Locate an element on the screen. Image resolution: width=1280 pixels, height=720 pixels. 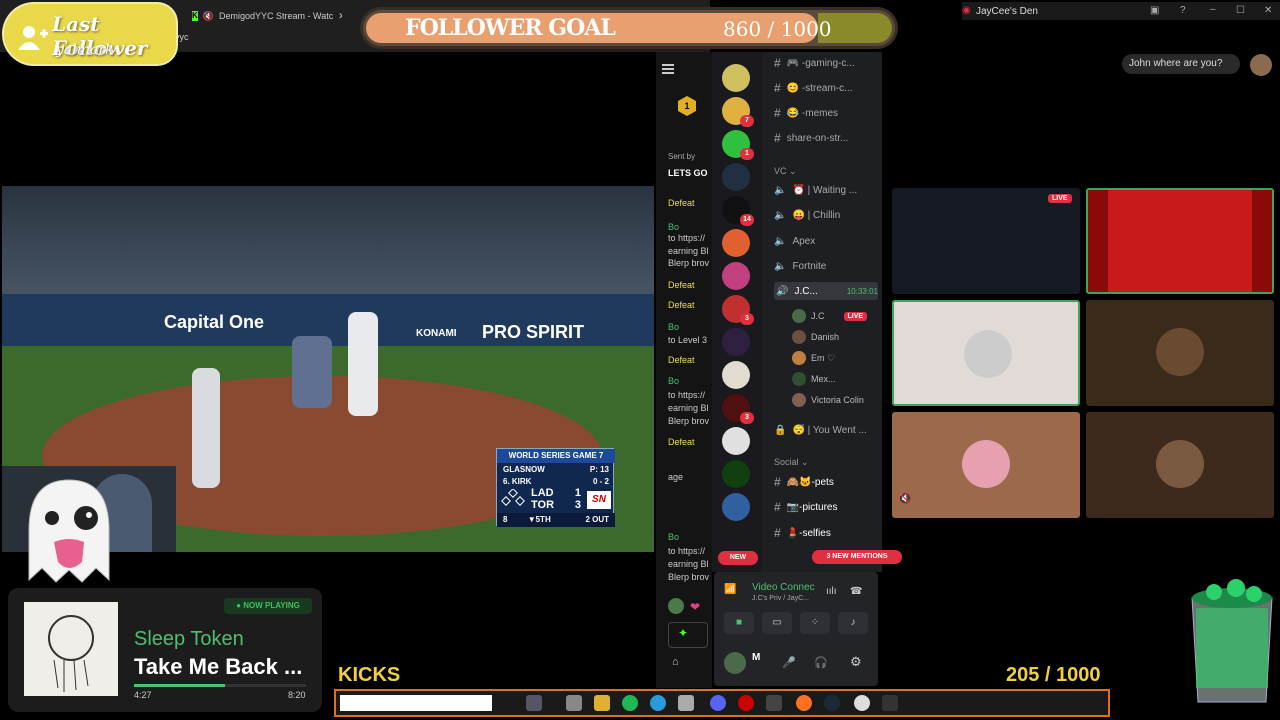
channel-pictures: # 📷-pictures is located at coordinates (805, 507).